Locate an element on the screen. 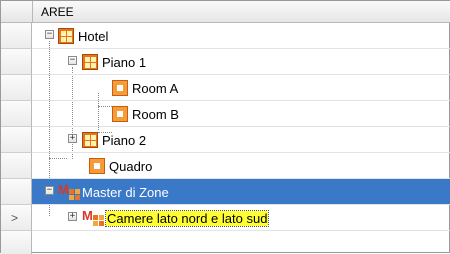 The image size is (450, 254). tree-row-piano-2: + Piano 2 is located at coordinates (241, 140).